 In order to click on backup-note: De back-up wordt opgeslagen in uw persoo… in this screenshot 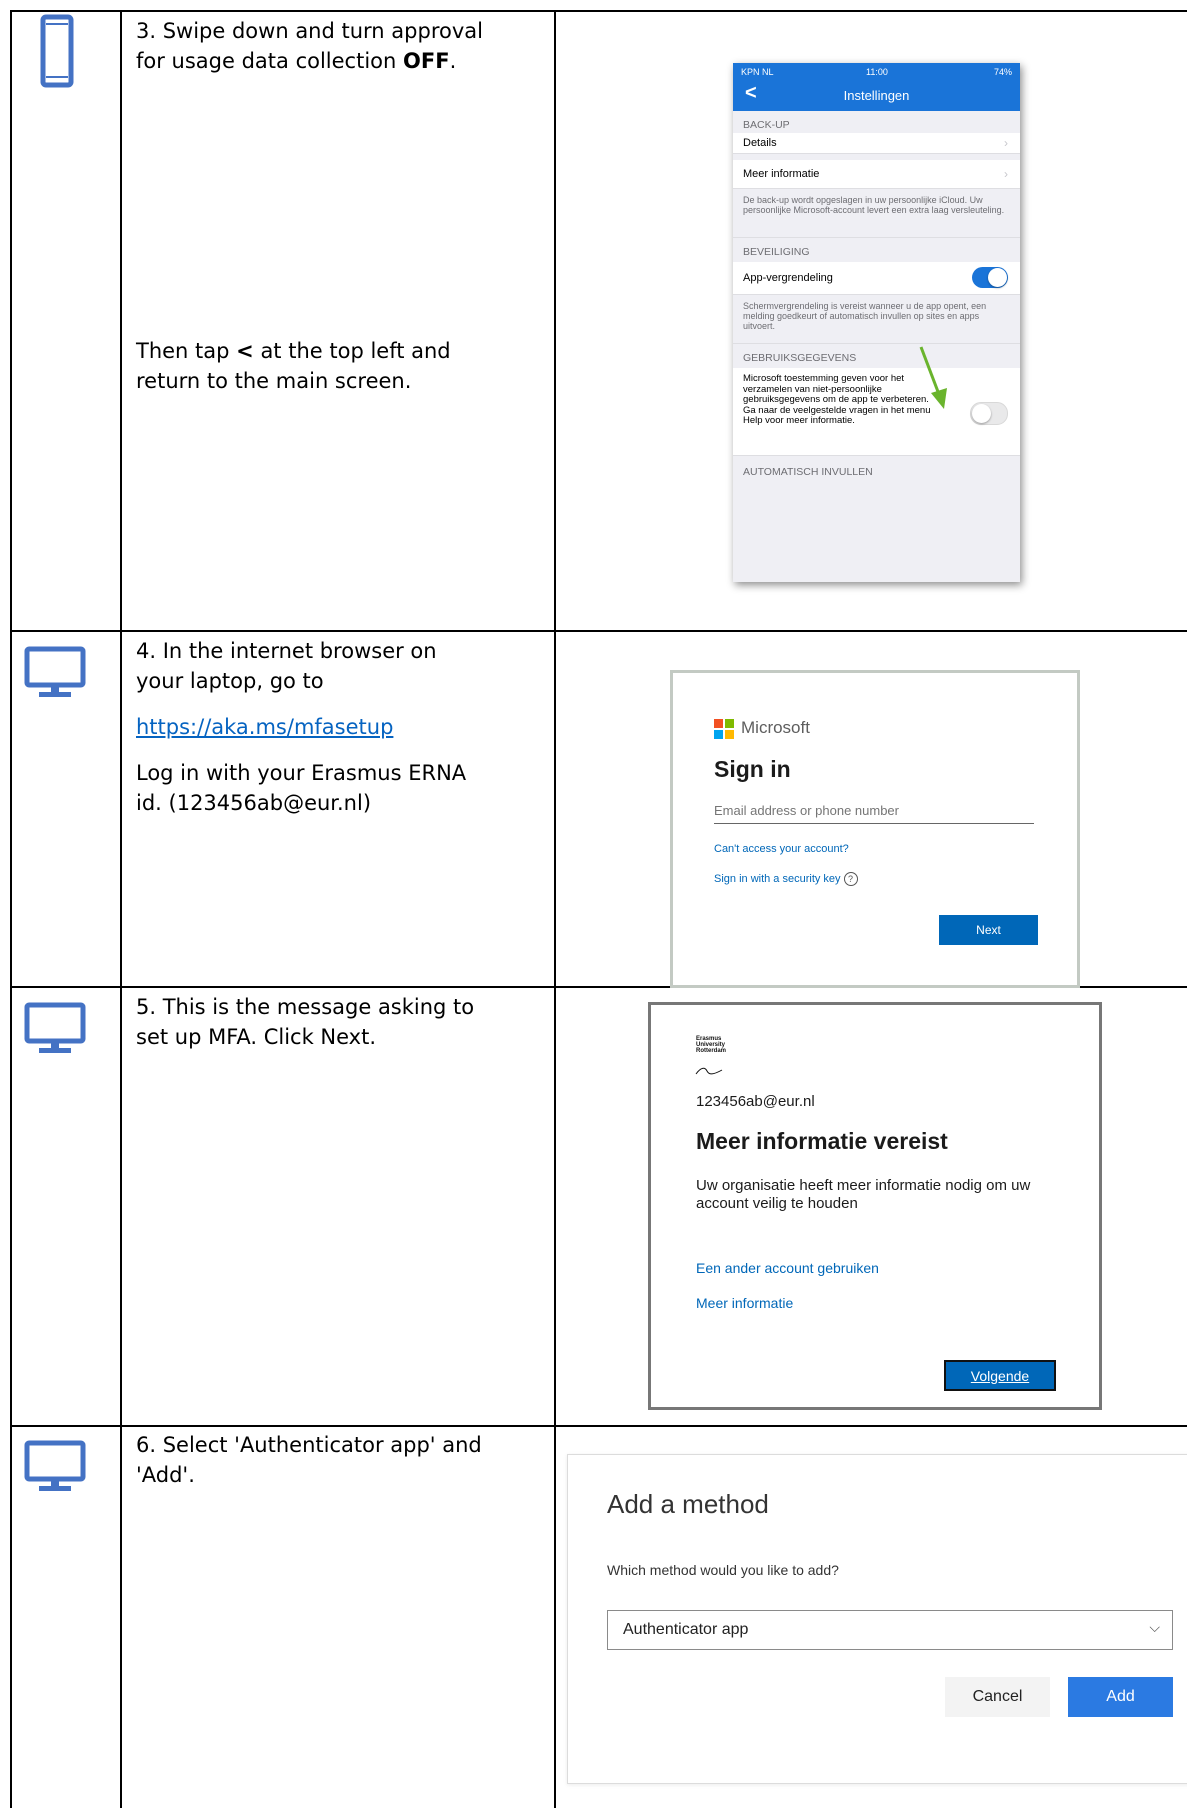, I will do `click(874, 205)`.